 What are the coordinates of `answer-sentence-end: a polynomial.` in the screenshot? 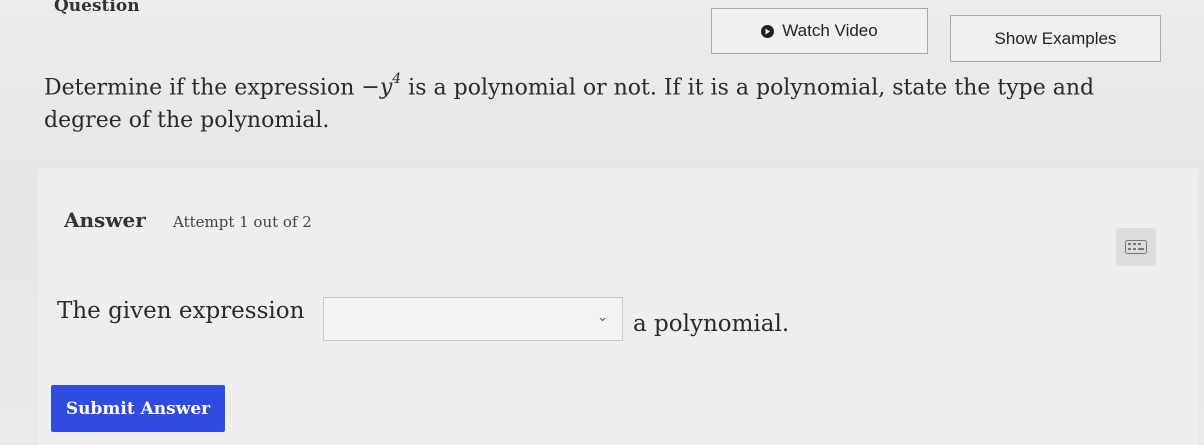 It's located at (711, 324).